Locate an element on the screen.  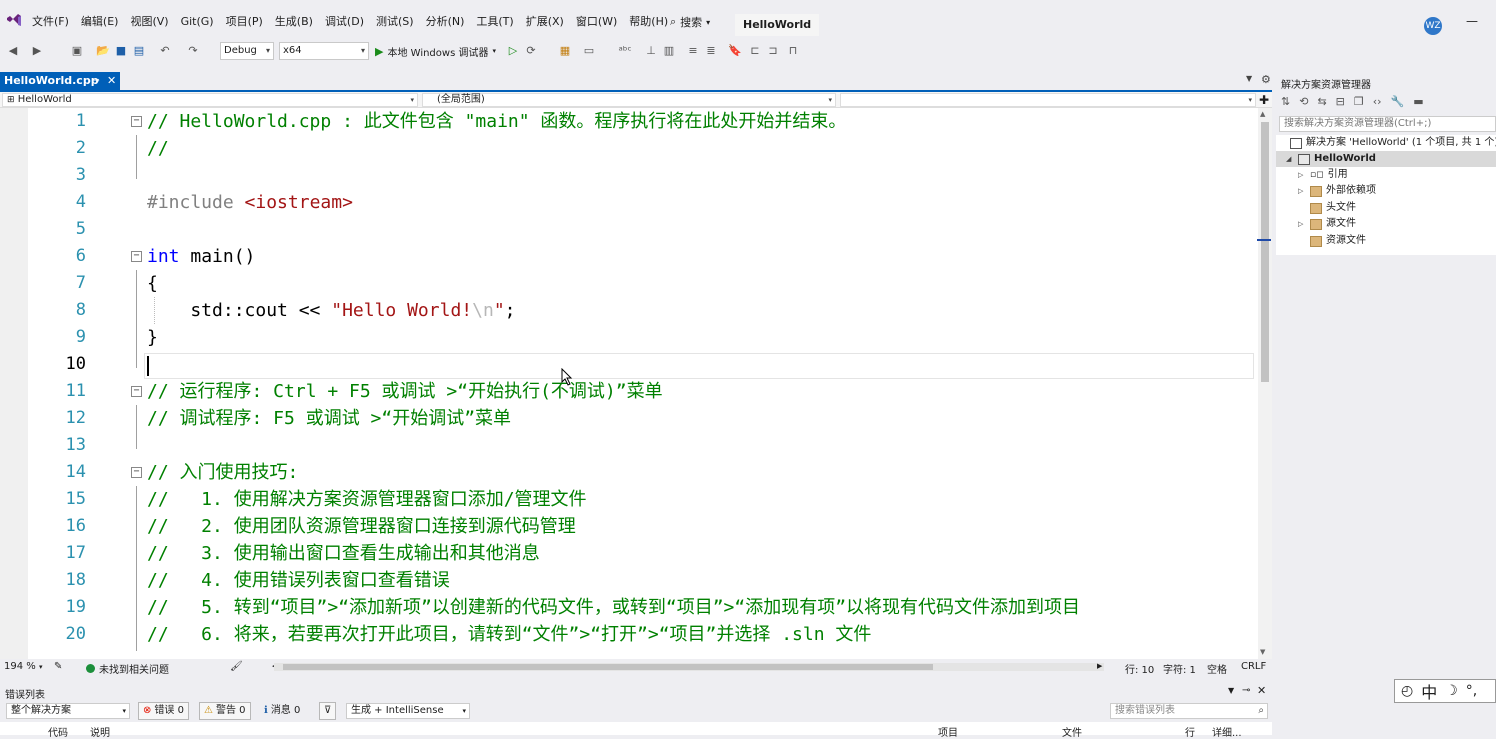
open-file-icon: 📂 is located at coordinates (103, 51).